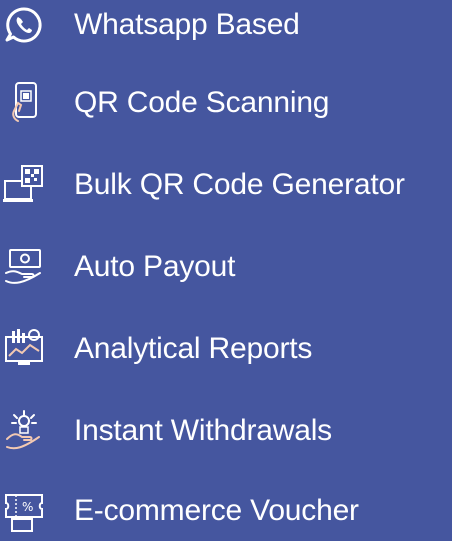 Image resolution: width=452 pixels, height=541 pixels. I want to click on feature-label: Analytical Reports, so click(193, 348).